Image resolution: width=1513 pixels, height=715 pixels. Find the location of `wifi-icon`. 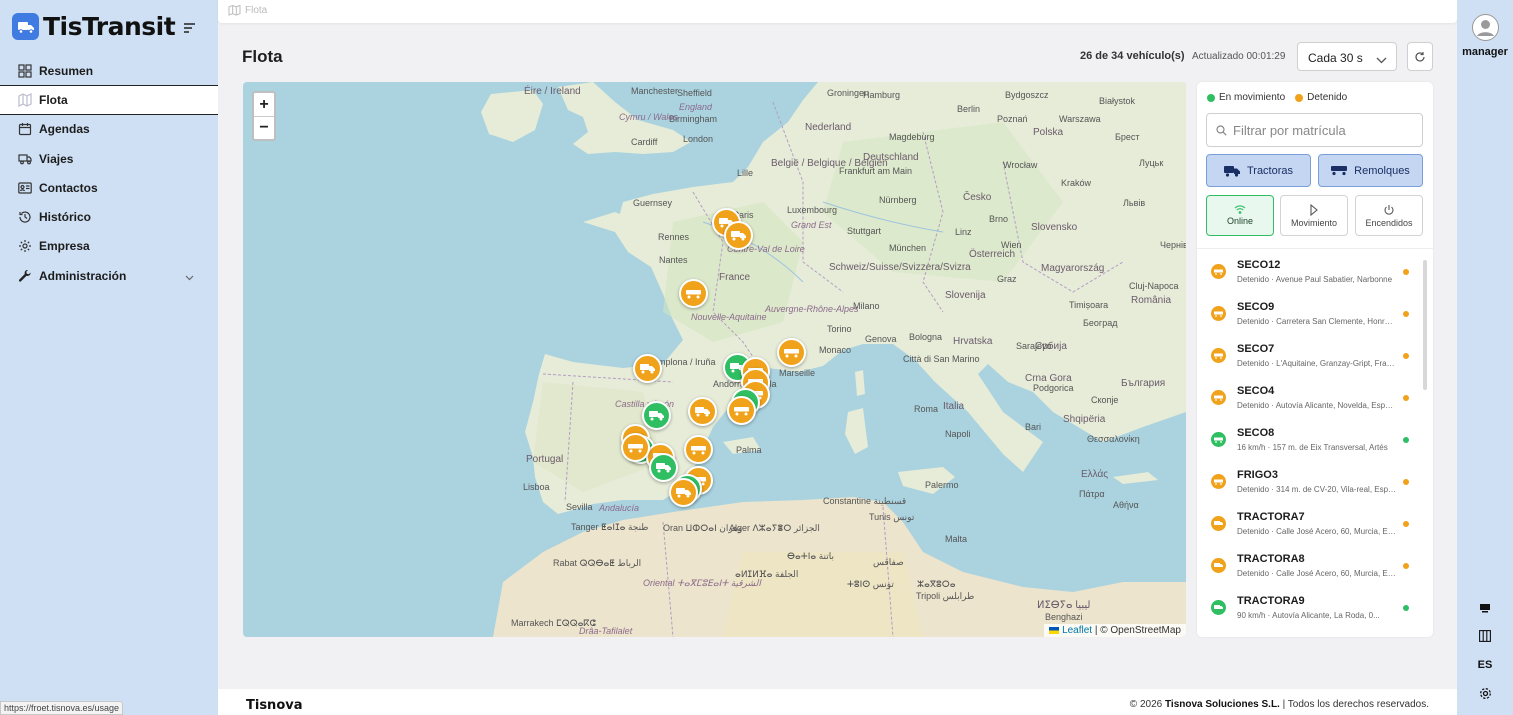

wifi-icon is located at coordinates (1240, 209).